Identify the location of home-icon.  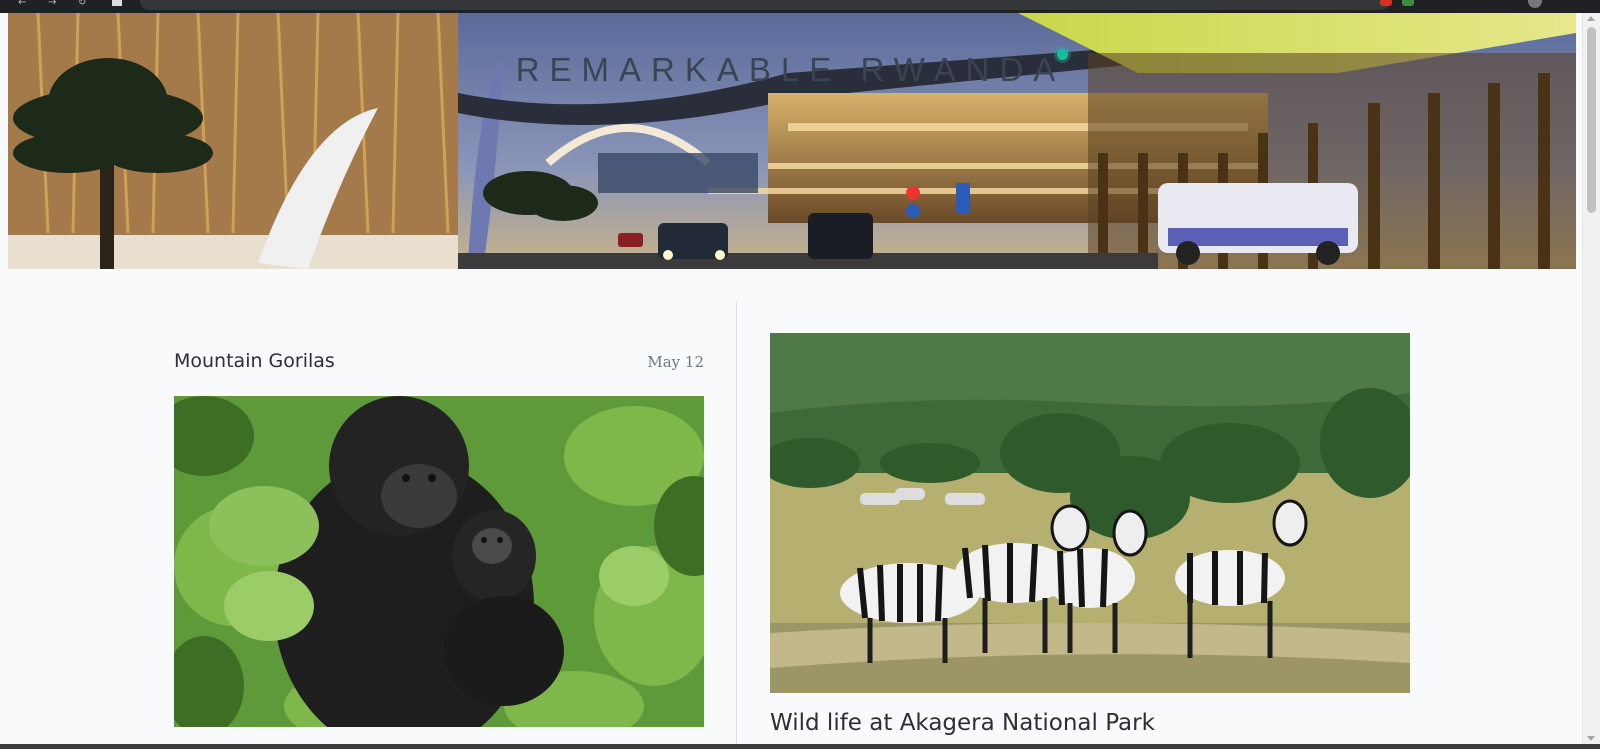
(117, 3).